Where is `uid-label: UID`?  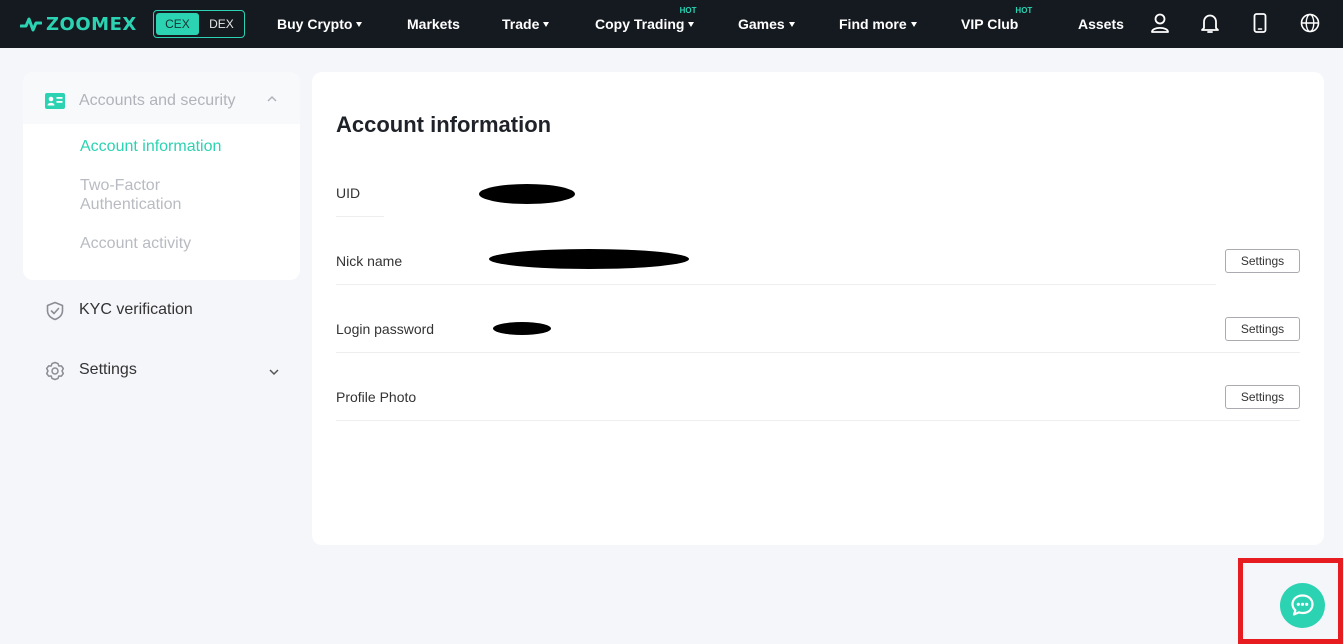 uid-label: UID is located at coordinates (348, 193).